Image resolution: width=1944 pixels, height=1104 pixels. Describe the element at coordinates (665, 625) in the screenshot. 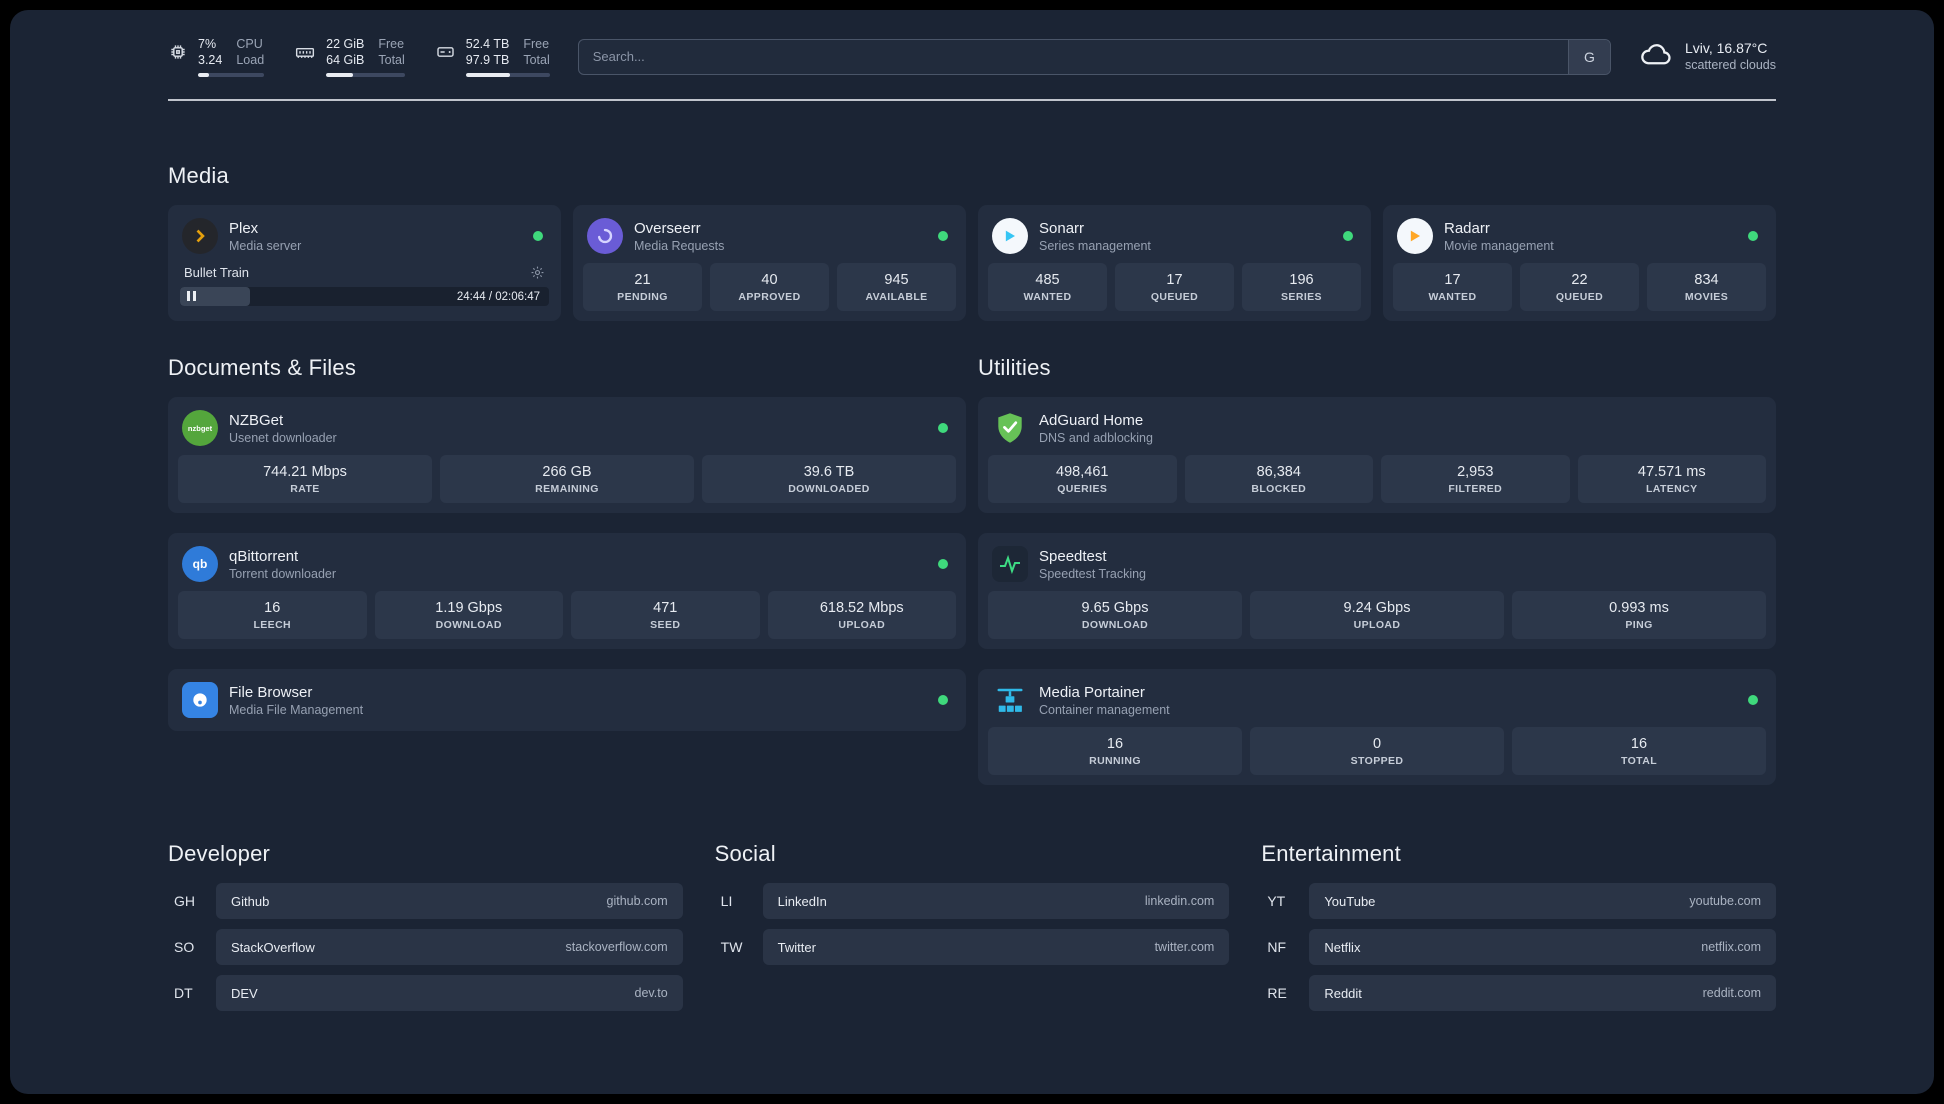

I see `stat-label: SEED` at that location.